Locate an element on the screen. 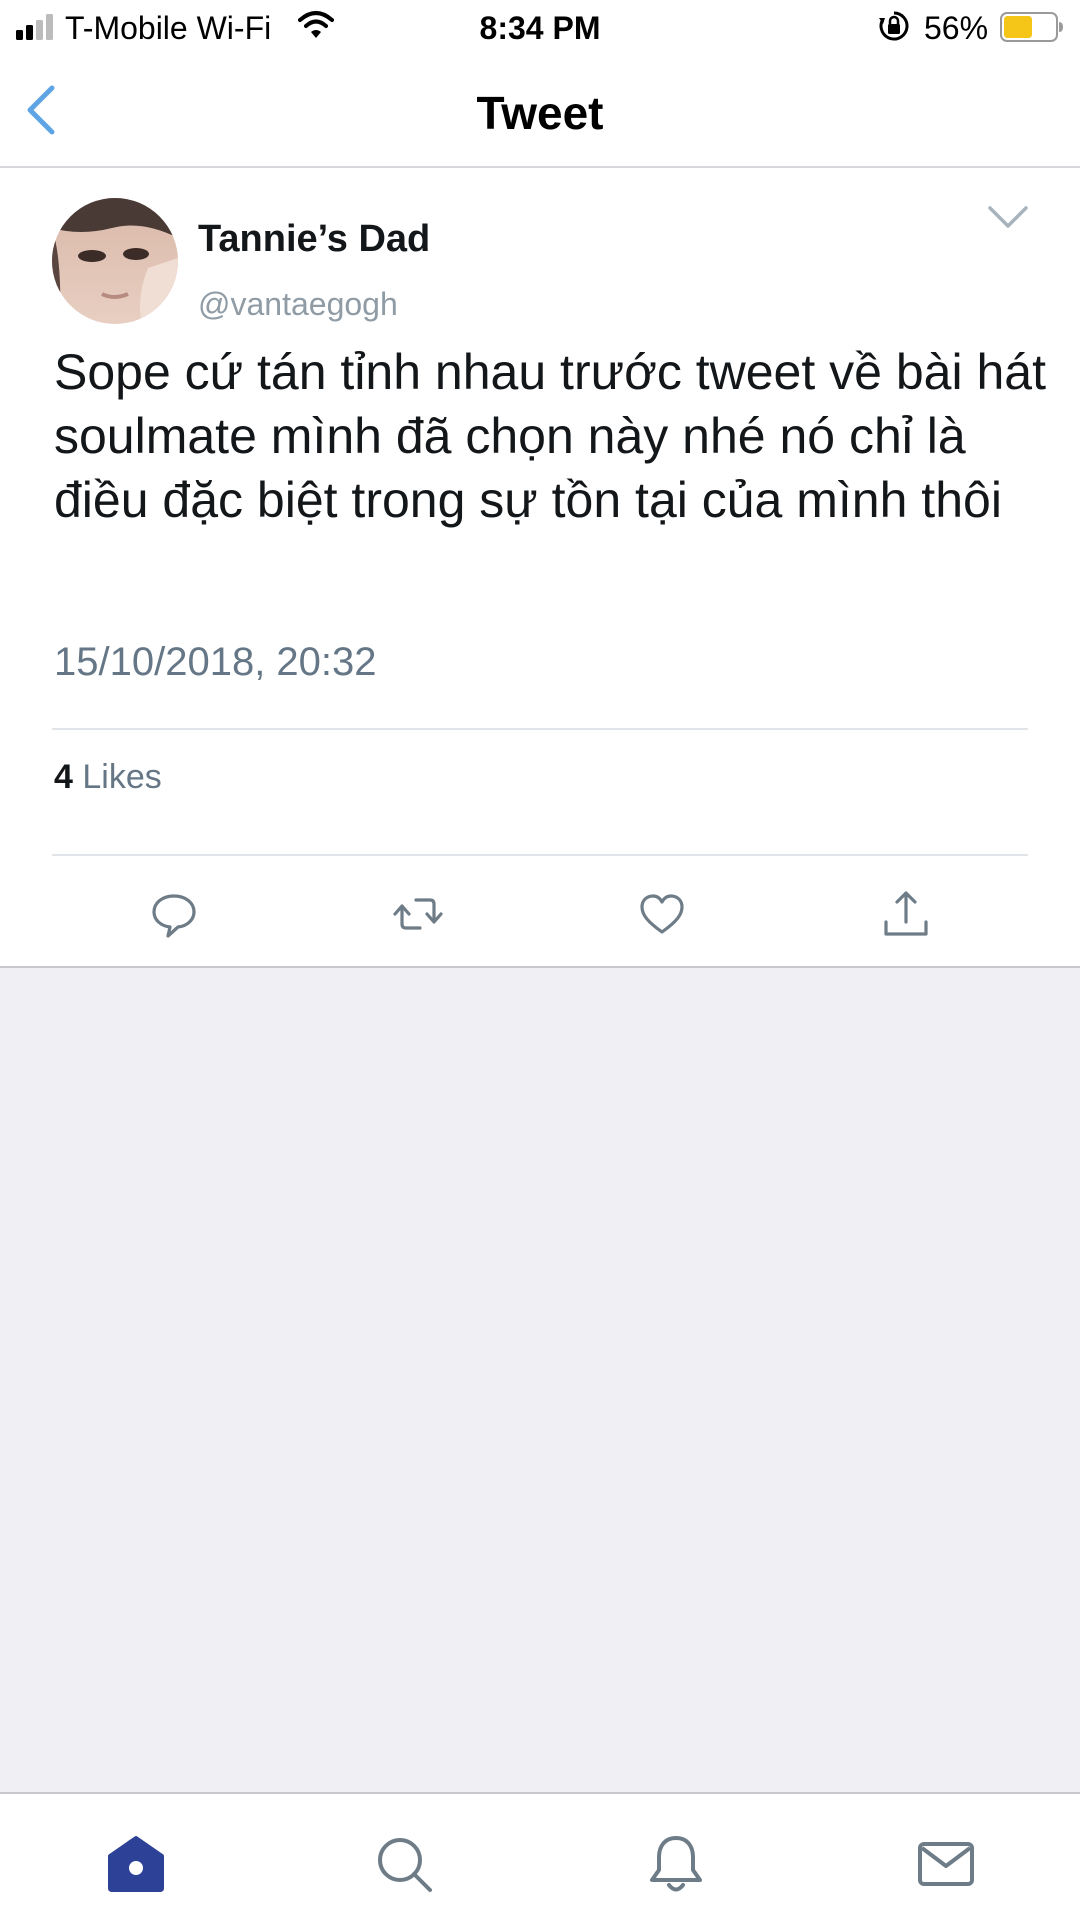 The height and width of the screenshot is (1922, 1080). nav-bar: Tweet is located at coordinates (540, 113).